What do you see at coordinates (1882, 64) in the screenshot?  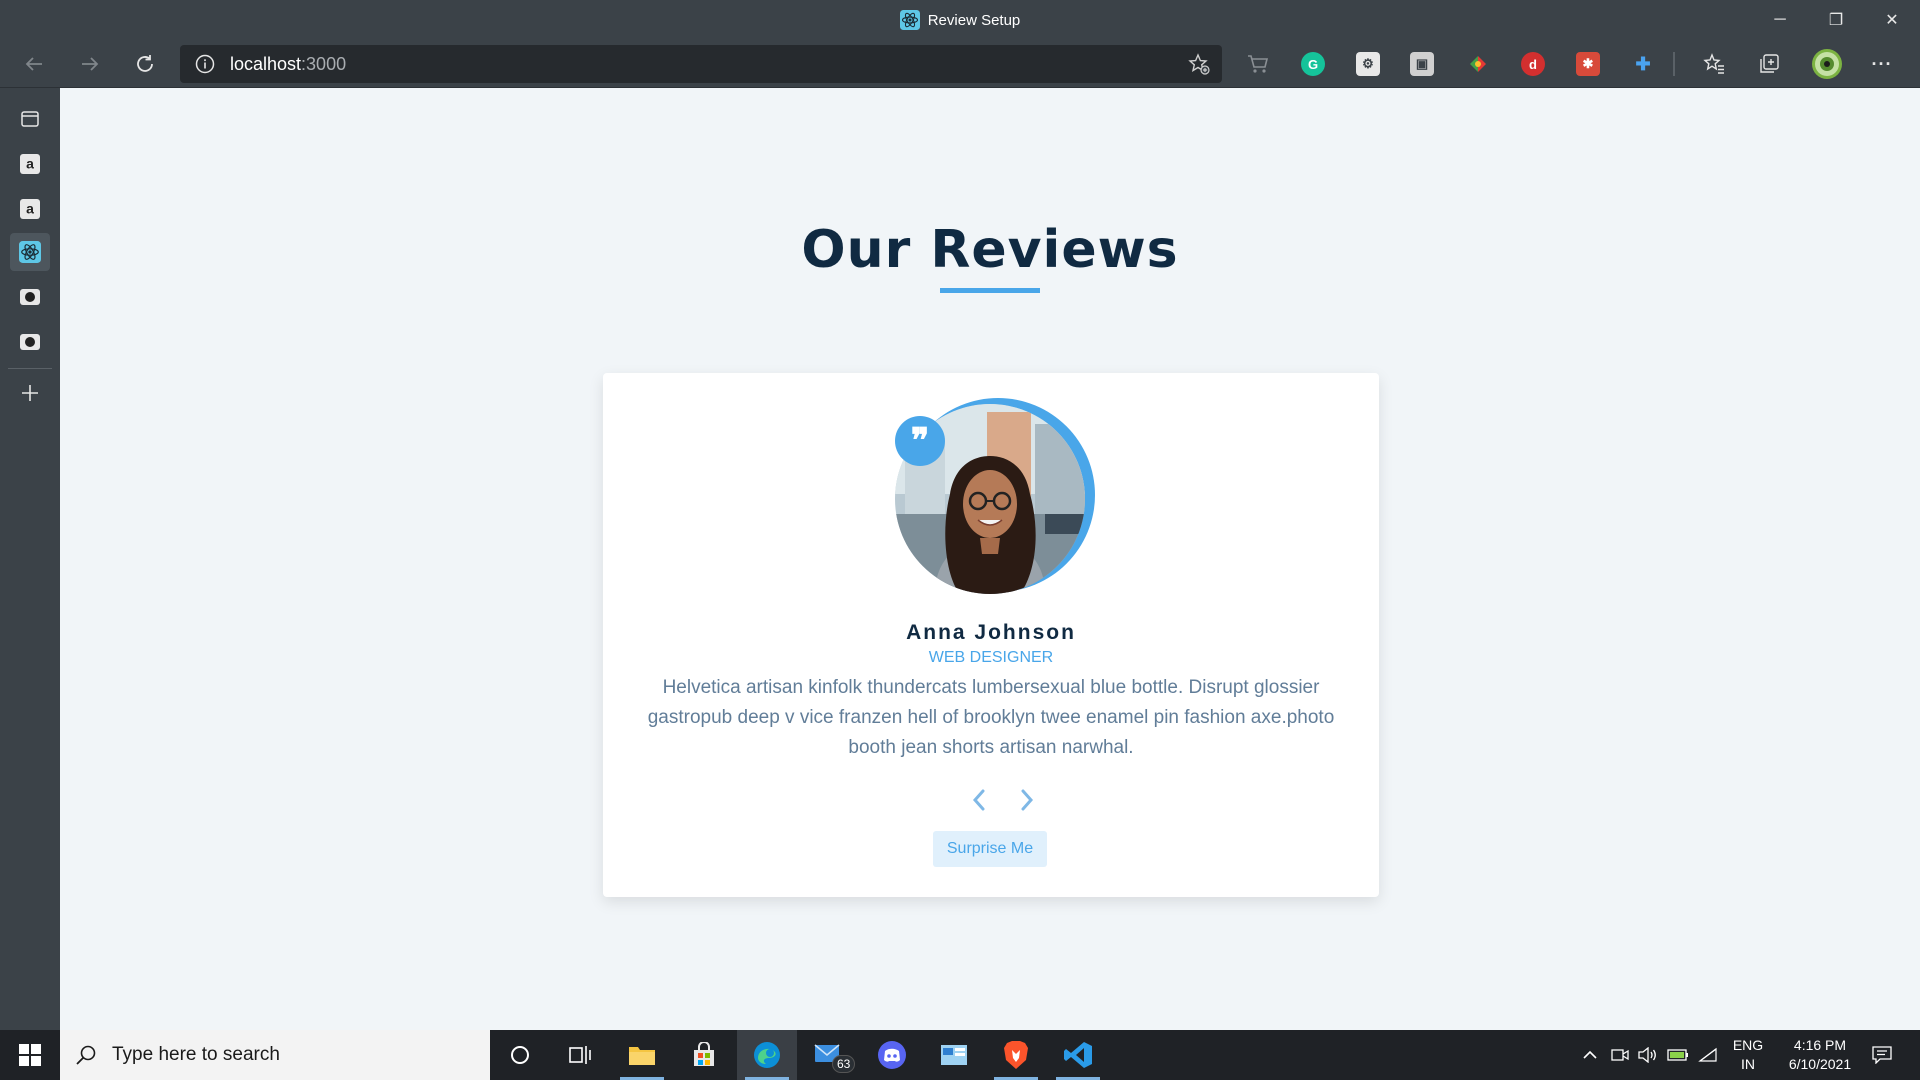 I see `more-options-icon: ···` at bounding box center [1882, 64].